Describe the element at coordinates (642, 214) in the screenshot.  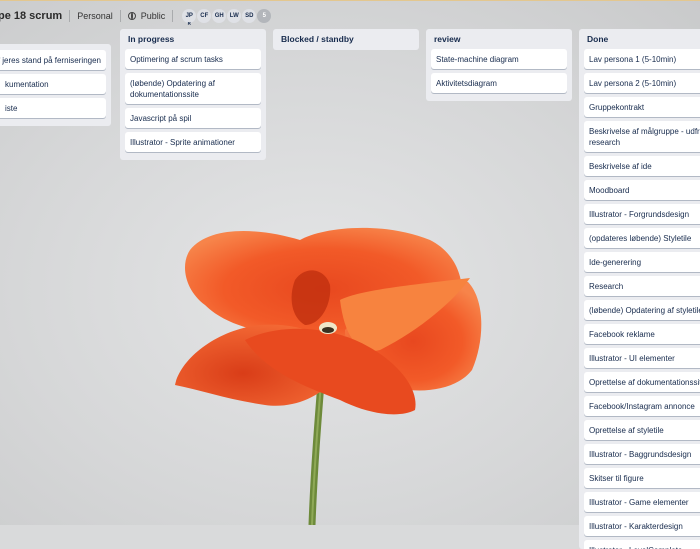
I see `list-card: Illustrator - Forgrundsdesign` at that location.